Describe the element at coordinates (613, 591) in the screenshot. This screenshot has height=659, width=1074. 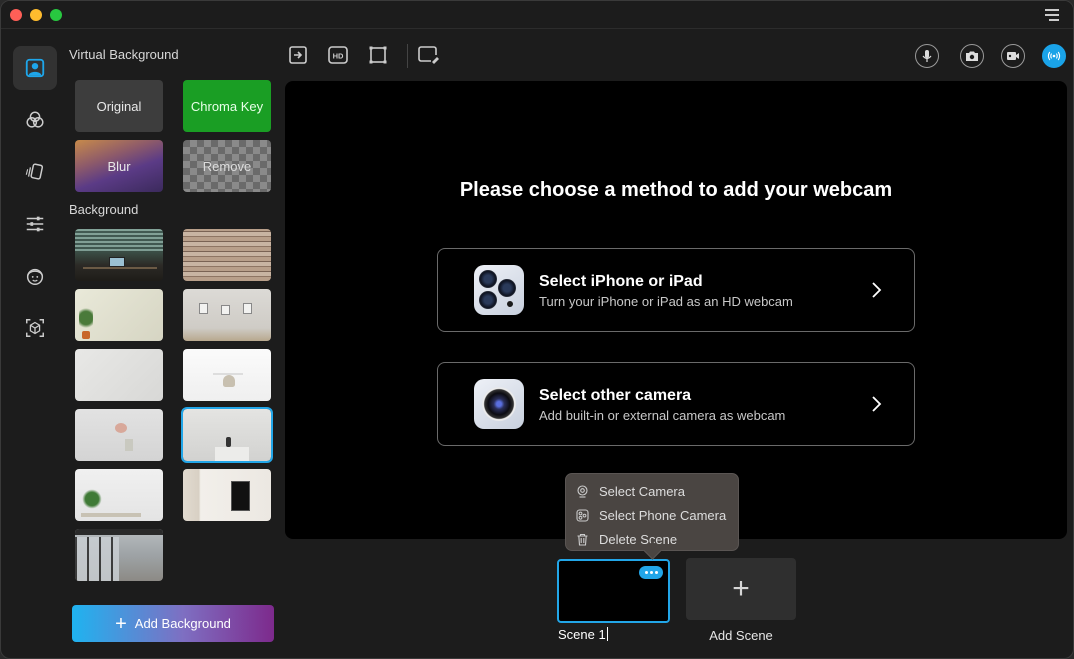
I see `scene-thumbnail-selected` at that location.